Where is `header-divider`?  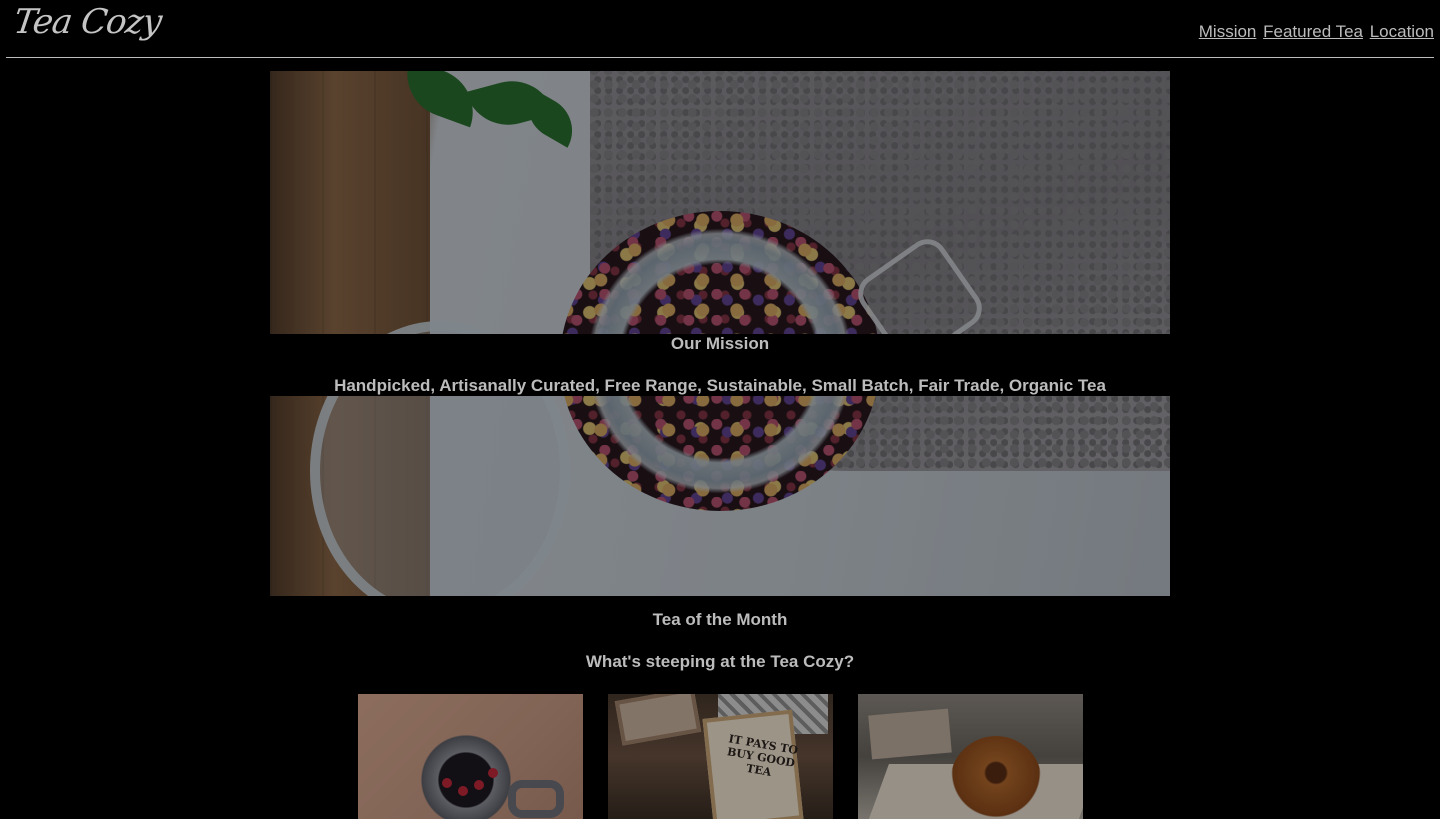 header-divider is located at coordinates (720, 57).